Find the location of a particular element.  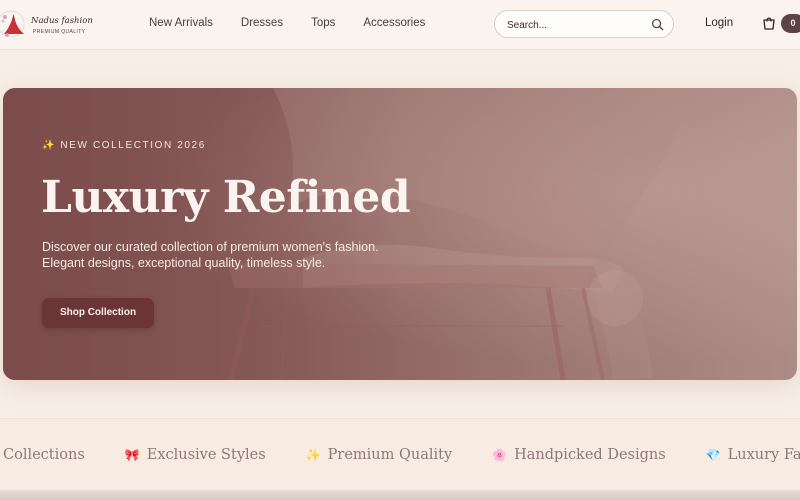

ticker-item: ✨ Premium Quality is located at coordinates (379, 455).